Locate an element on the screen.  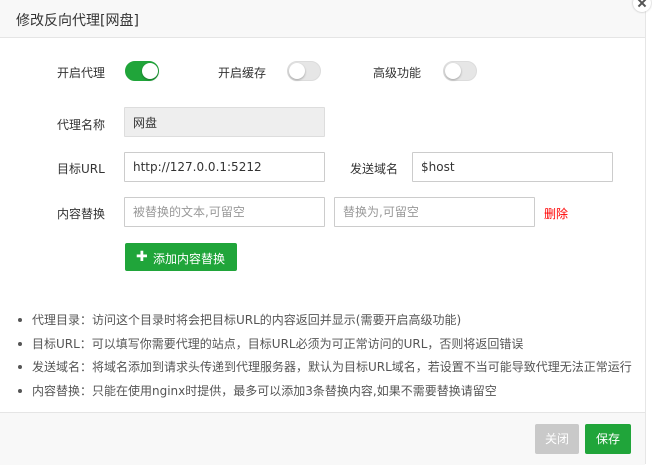
dialog-title: 修改反向代理[网盘] is located at coordinates (77, 21).